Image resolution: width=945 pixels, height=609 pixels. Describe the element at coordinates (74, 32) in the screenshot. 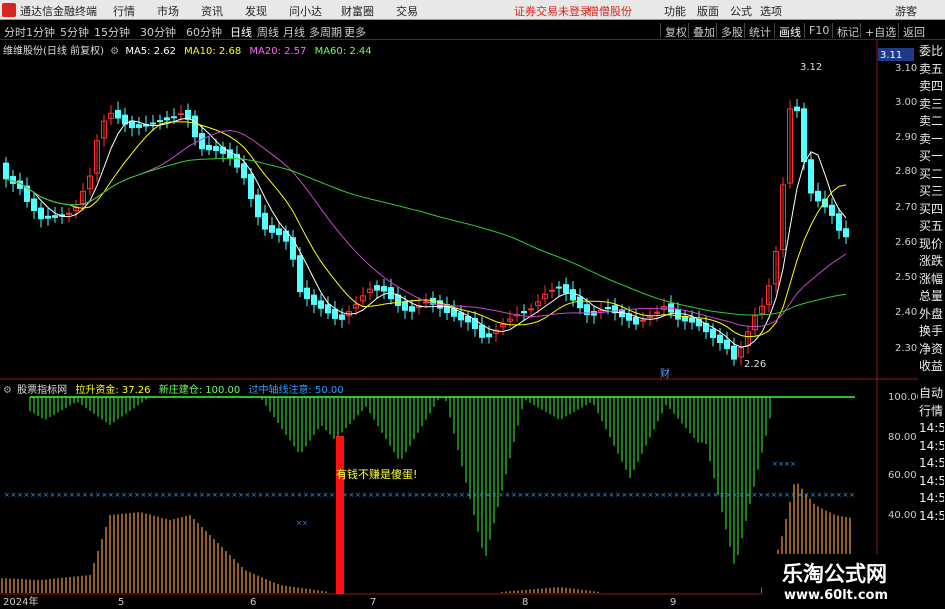

I see `period-5min: 5分钟` at that location.